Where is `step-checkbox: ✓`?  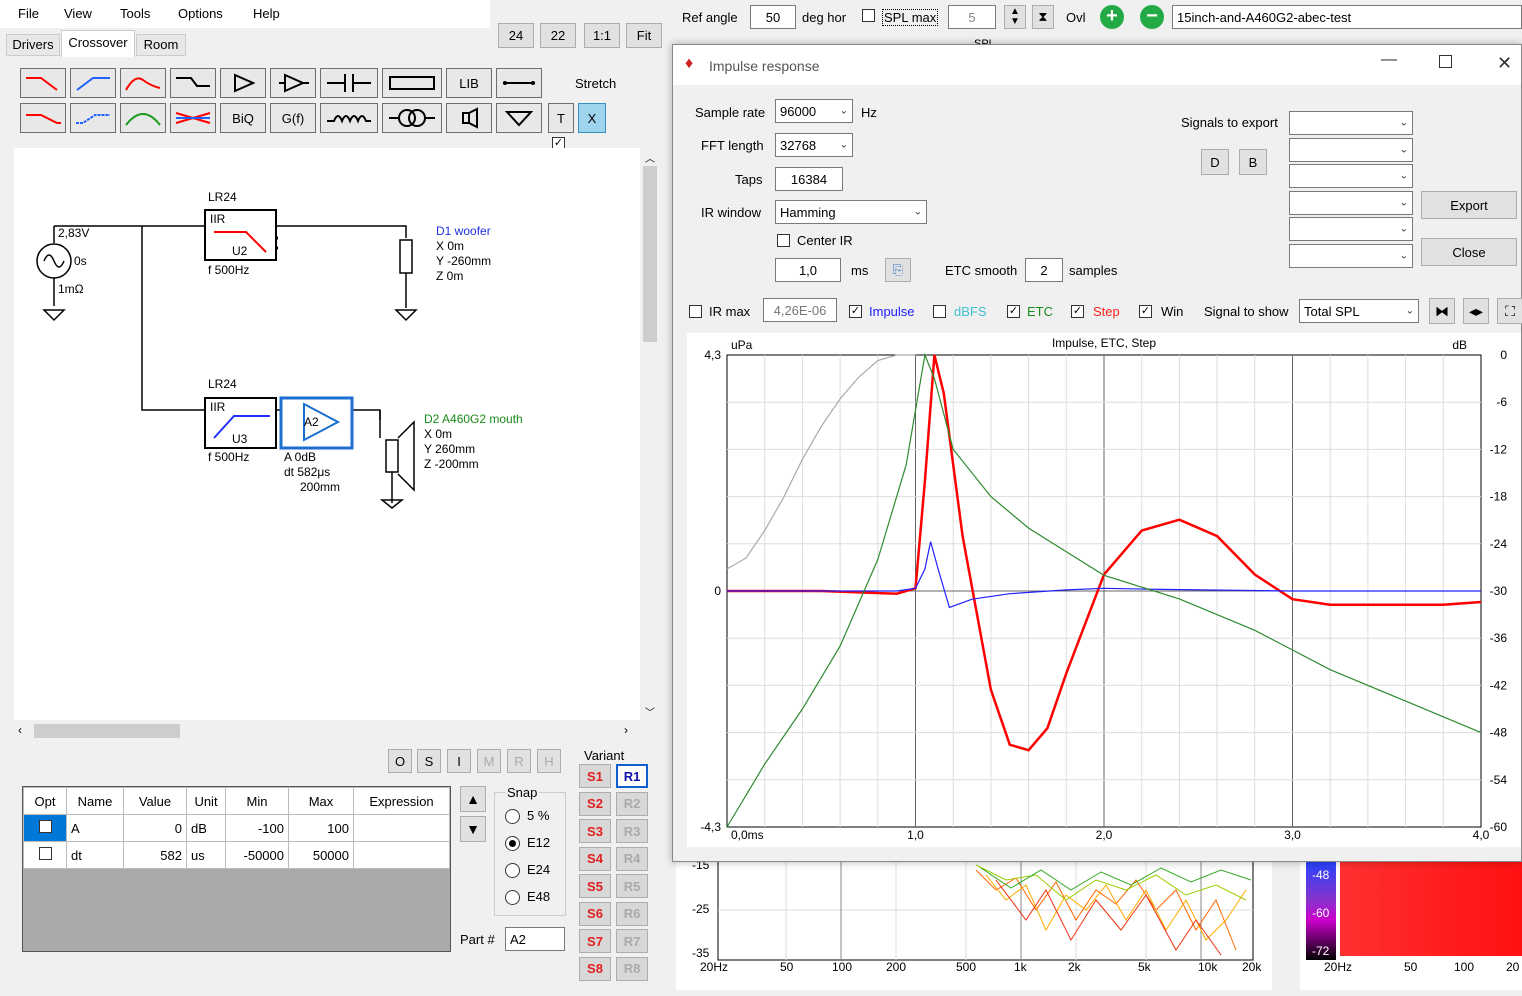 step-checkbox: ✓ is located at coordinates (1077, 311).